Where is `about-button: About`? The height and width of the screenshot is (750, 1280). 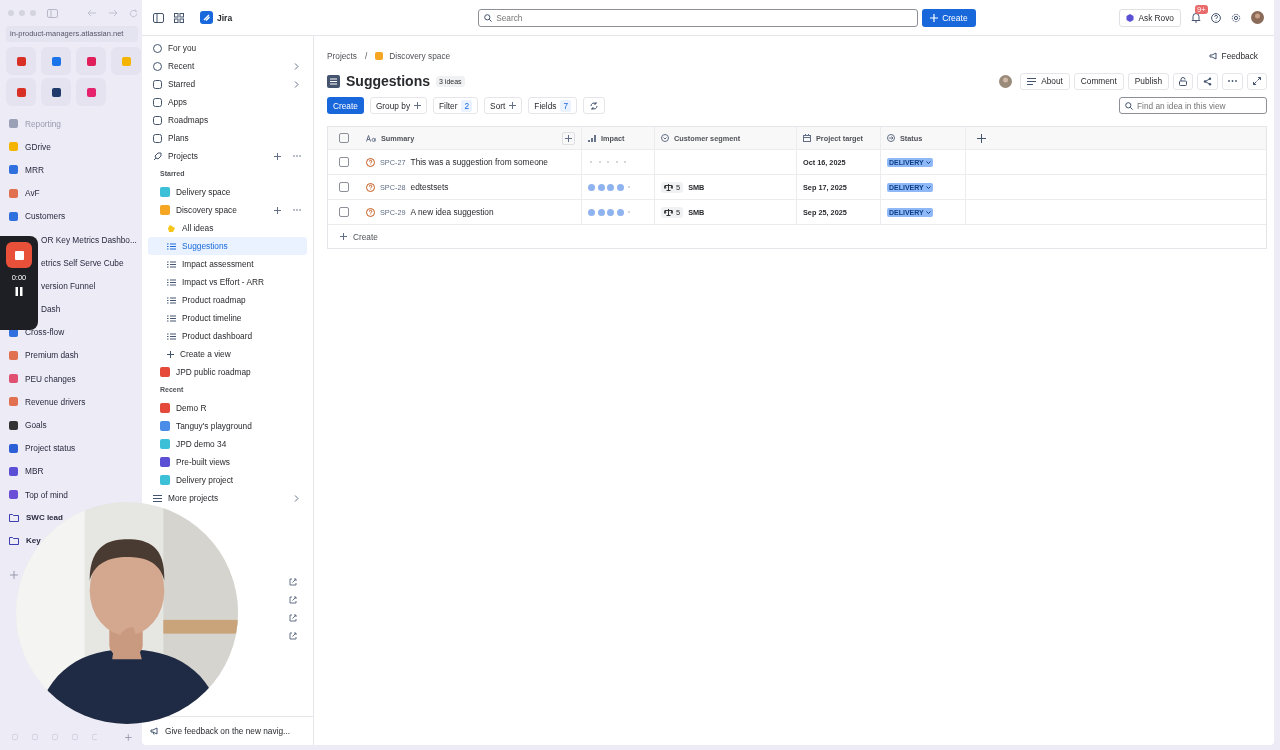
about-button: About is located at coordinates (1045, 81).